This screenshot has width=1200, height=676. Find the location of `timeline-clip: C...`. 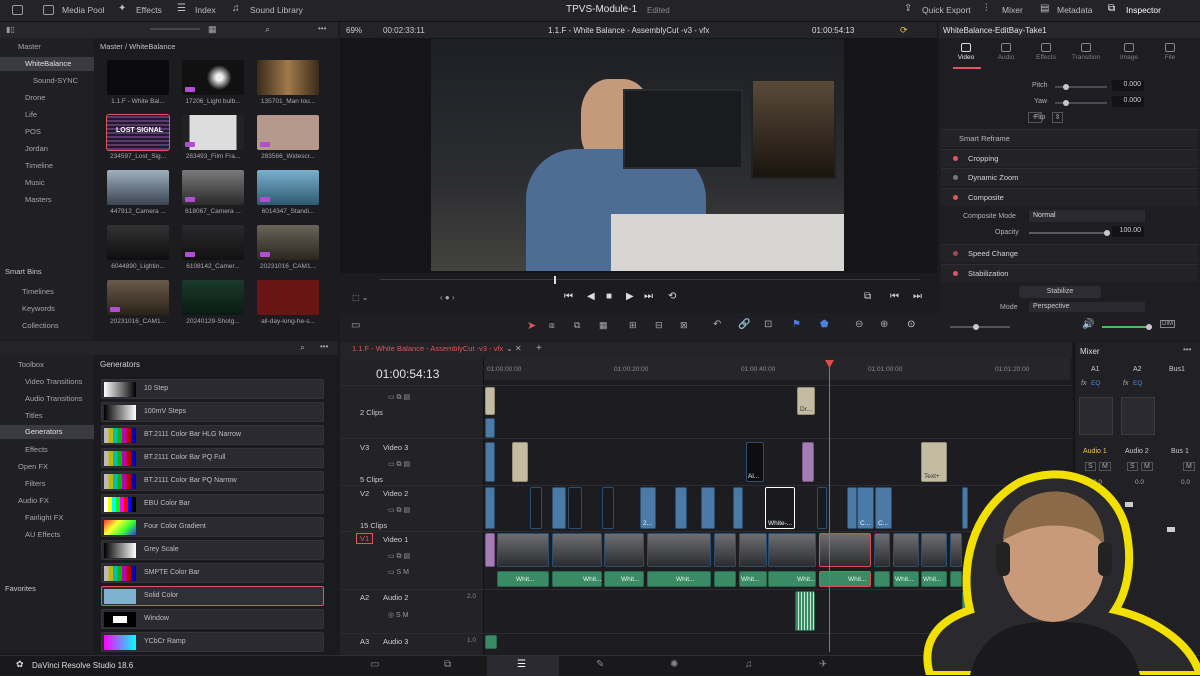

timeline-clip: C... is located at coordinates (865, 508).